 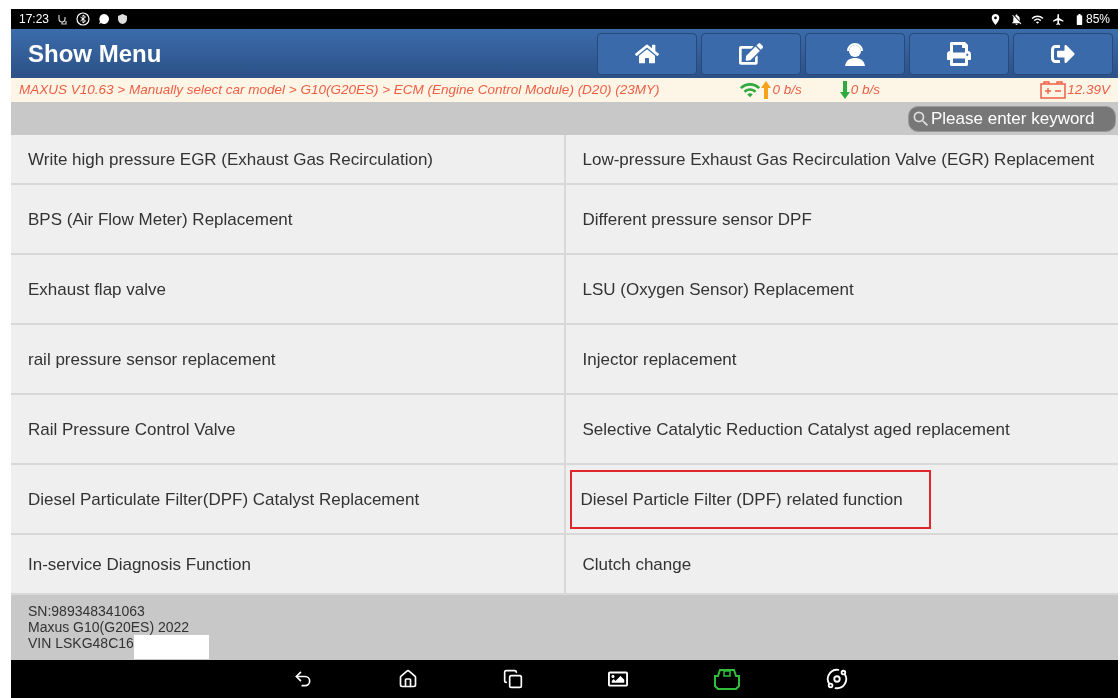 What do you see at coordinates (1058, 19) in the screenshot?
I see `airplane-icon` at bounding box center [1058, 19].